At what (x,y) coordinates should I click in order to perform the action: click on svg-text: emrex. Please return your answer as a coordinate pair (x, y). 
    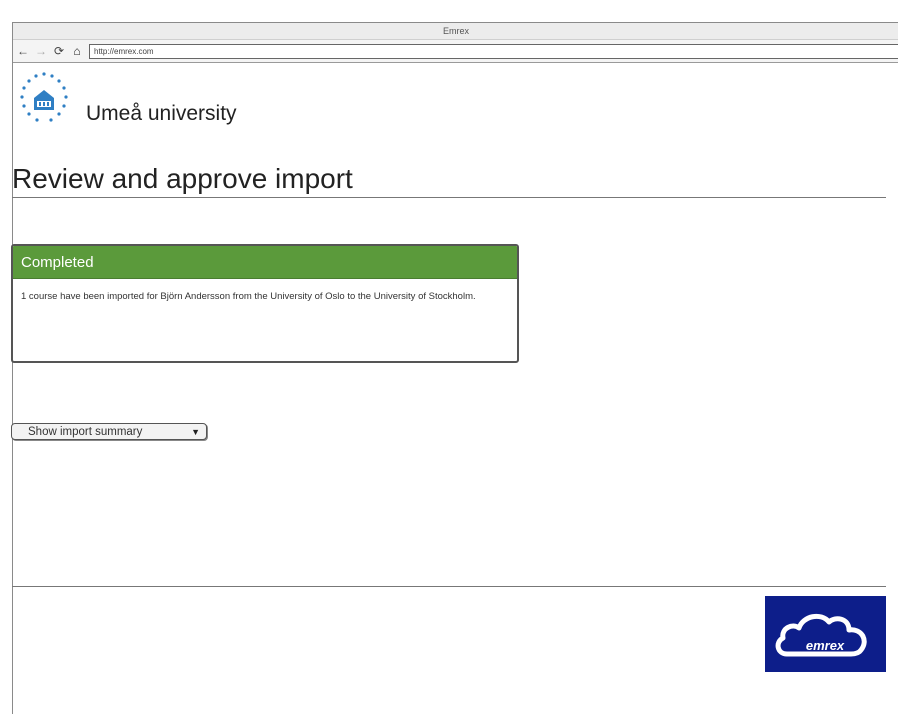
    Looking at the image, I should click on (825, 645).